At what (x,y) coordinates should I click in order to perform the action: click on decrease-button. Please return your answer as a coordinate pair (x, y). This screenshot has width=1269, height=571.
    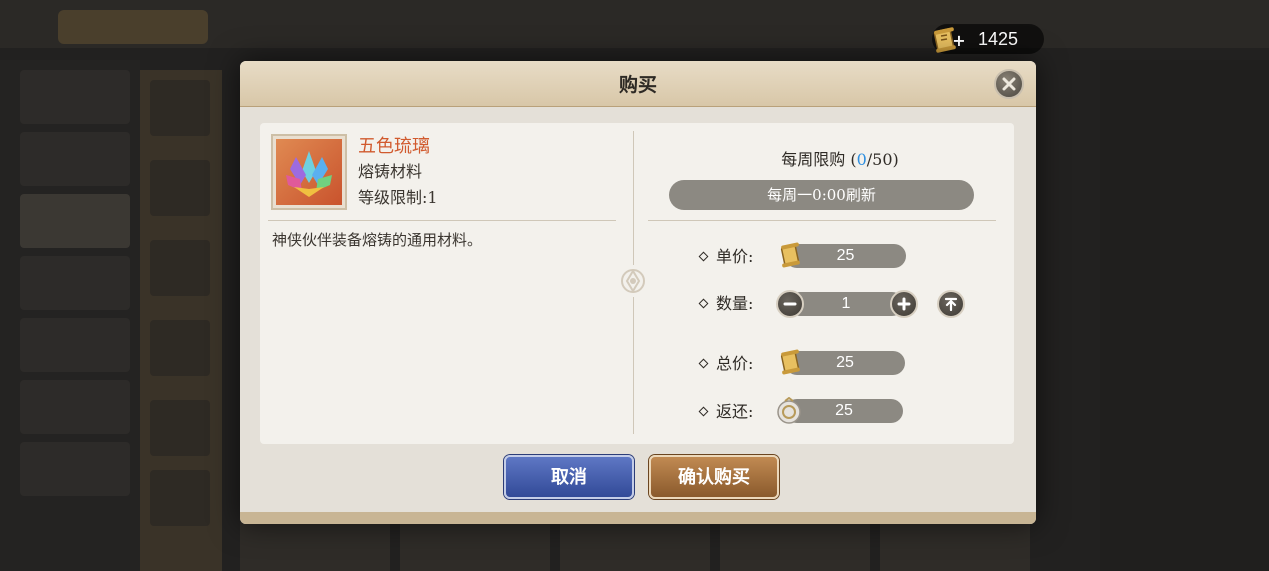
    Looking at the image, I should click on (790, 304).